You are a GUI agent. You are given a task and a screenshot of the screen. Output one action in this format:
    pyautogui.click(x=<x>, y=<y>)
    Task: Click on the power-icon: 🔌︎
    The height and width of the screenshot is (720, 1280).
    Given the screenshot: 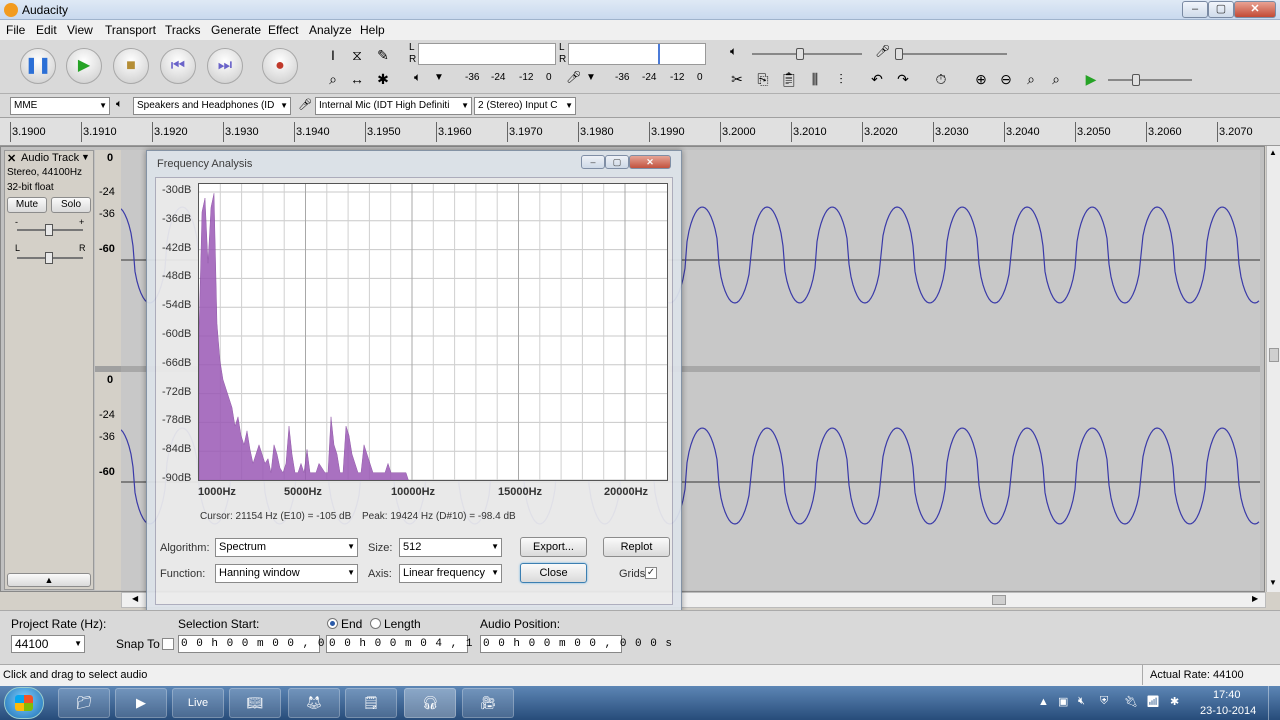 What is the action you would take?
    pyautogui.click(x=1131, y=701)
    